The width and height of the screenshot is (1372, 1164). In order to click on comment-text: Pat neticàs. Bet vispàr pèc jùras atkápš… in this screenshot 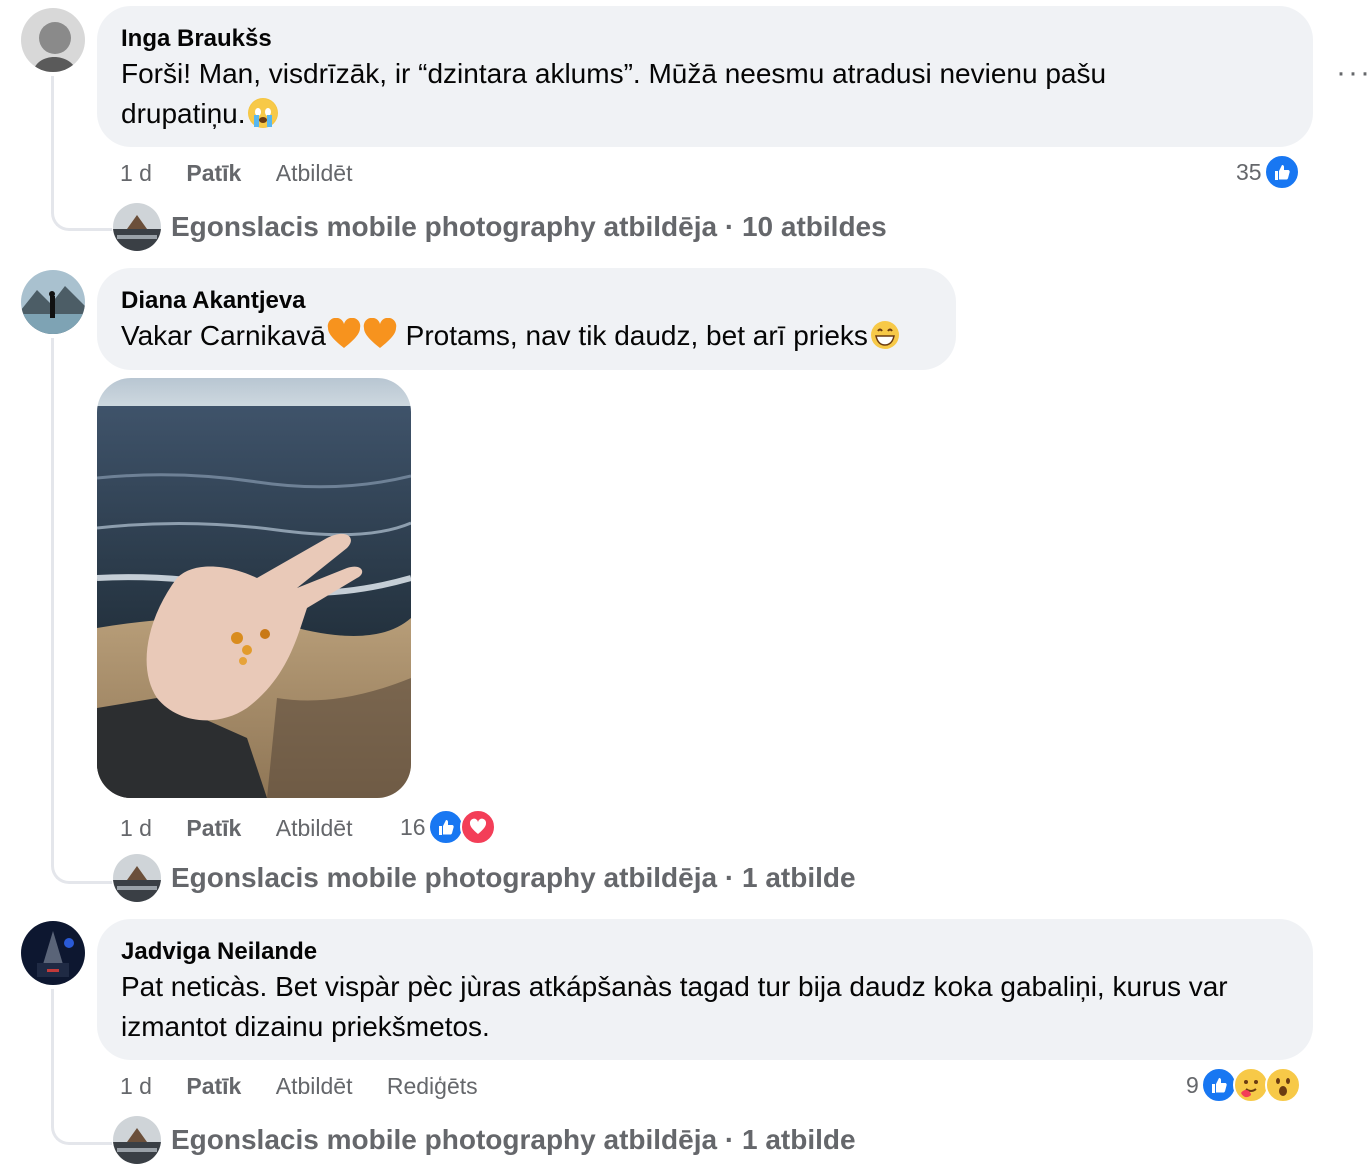, I will do `click(705, 1007)`.